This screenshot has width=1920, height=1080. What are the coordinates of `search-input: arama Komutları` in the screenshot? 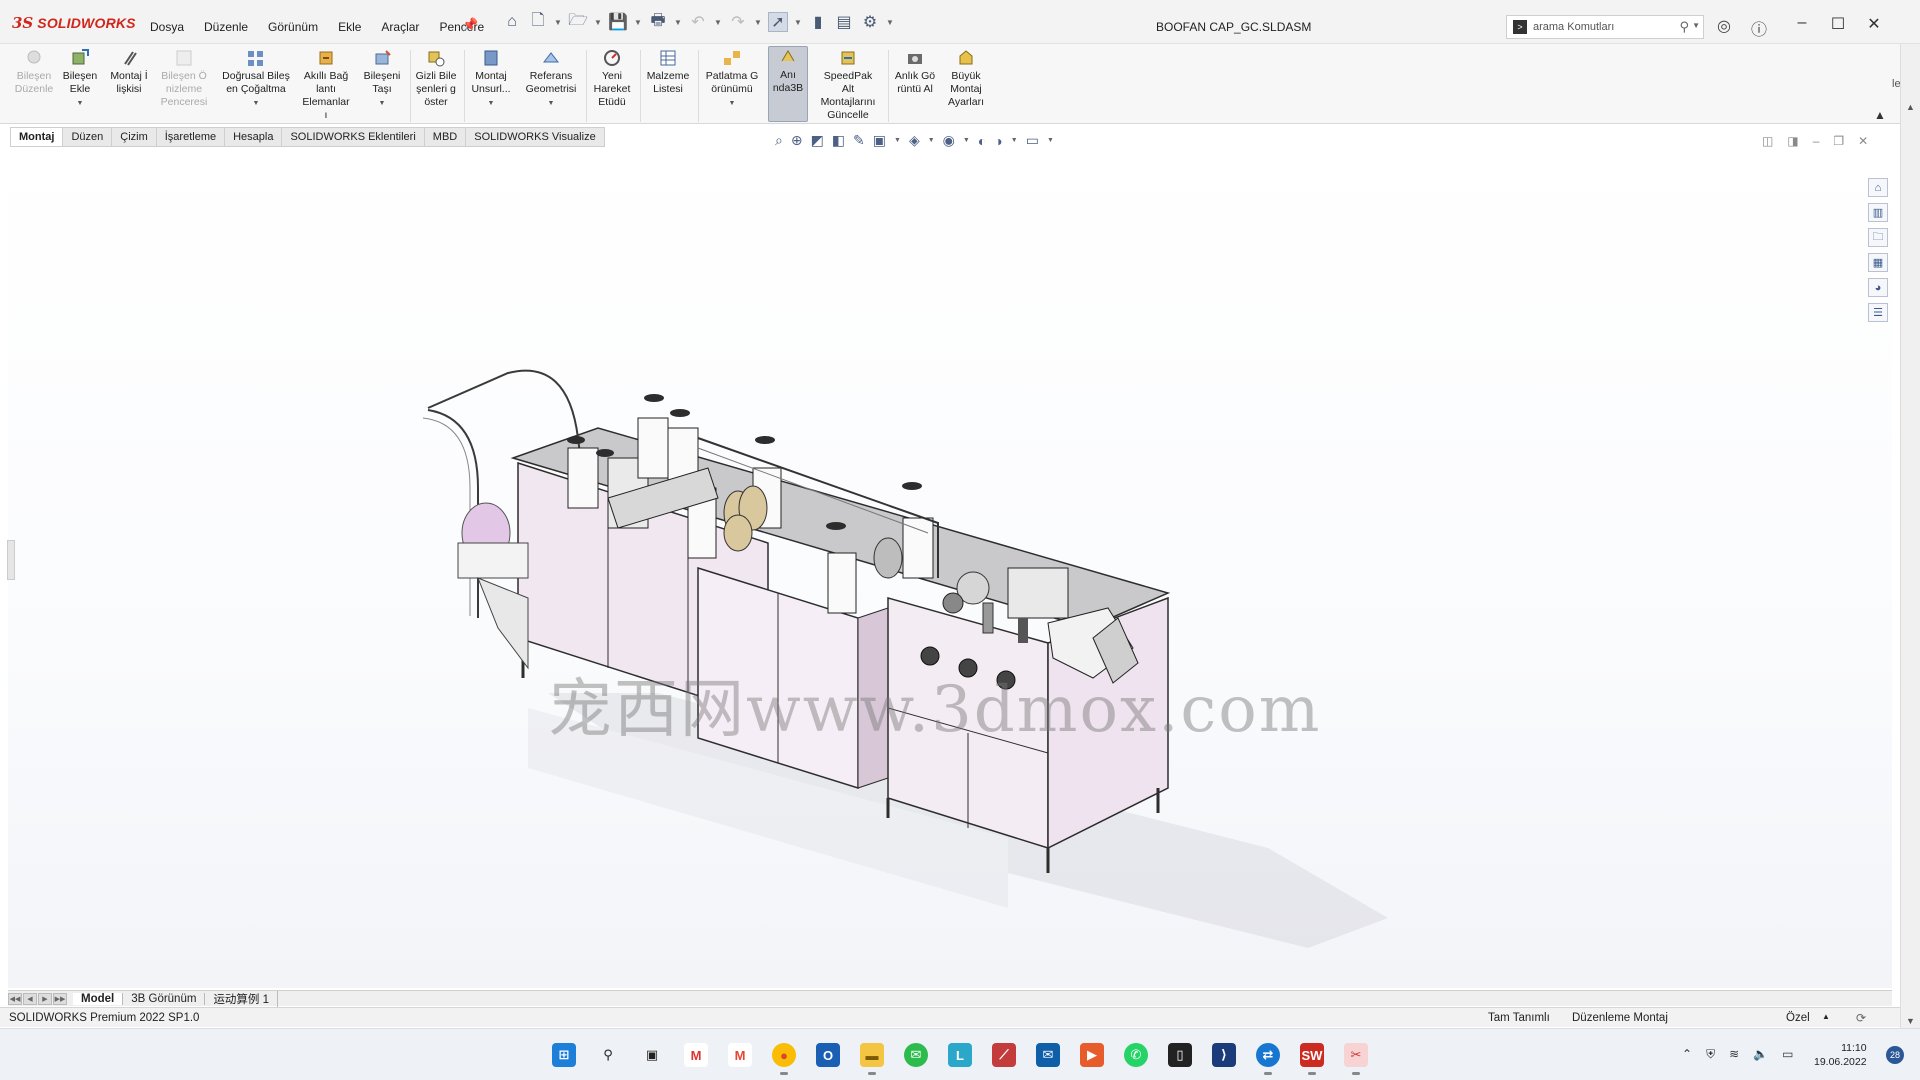 It's located at (1573, 27).